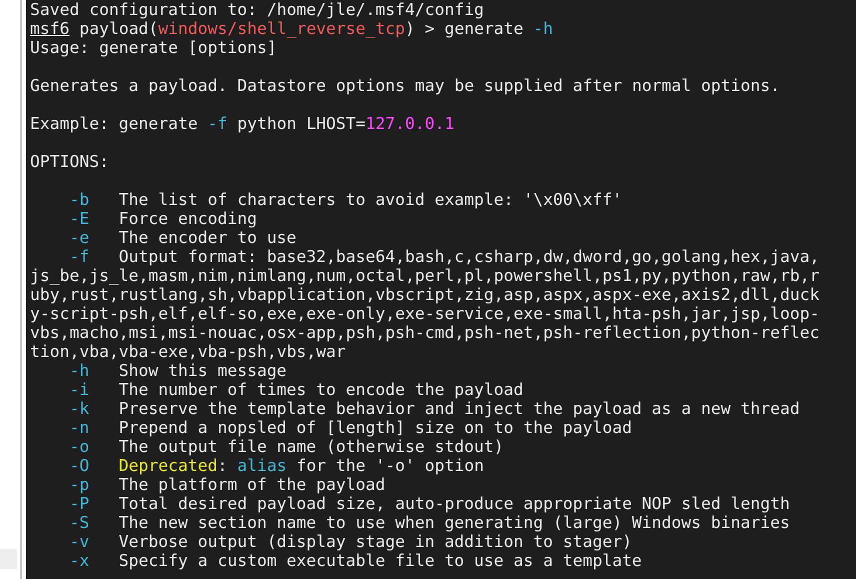  What do you see at coordinates (434, 408) in the screenshot?
I see `option-line: -k Preserve the template behavior and inject the payload as a new thread` at bounding box center [434, 408].